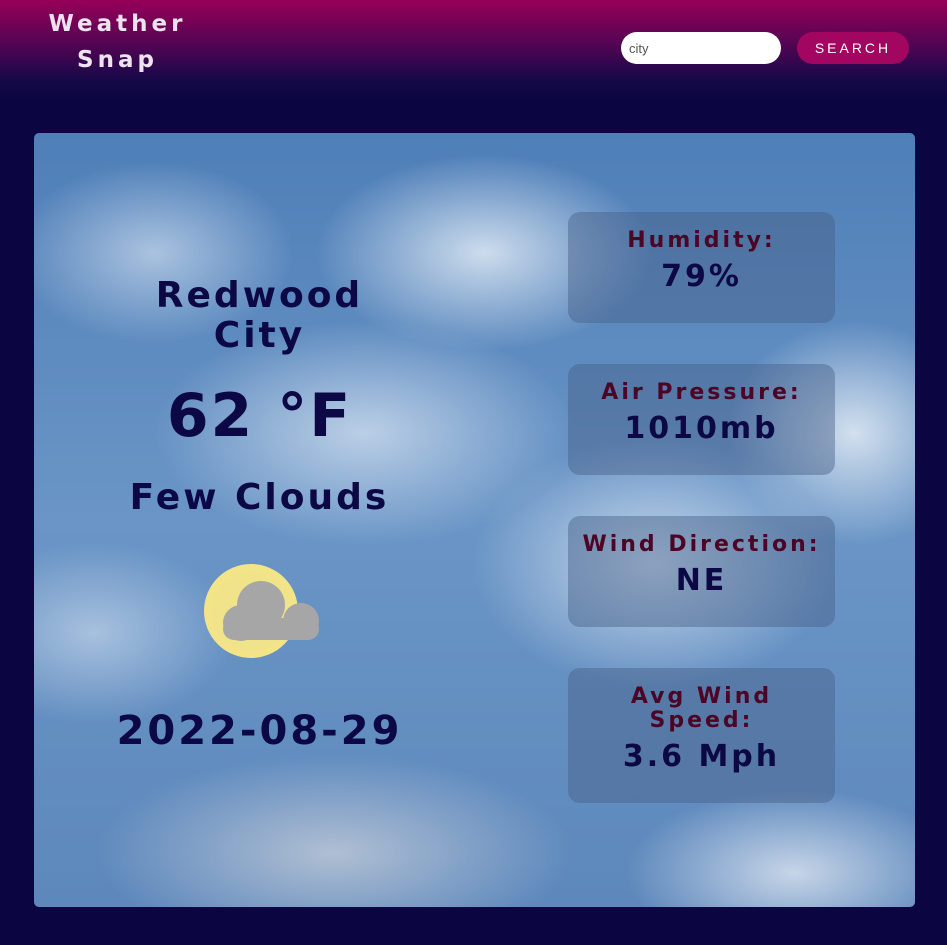 This screenshot has width=947, height=945. Describe the element at coordinates (259, 315) in the screenshot. I see `city-name: Redwood City` at that location.